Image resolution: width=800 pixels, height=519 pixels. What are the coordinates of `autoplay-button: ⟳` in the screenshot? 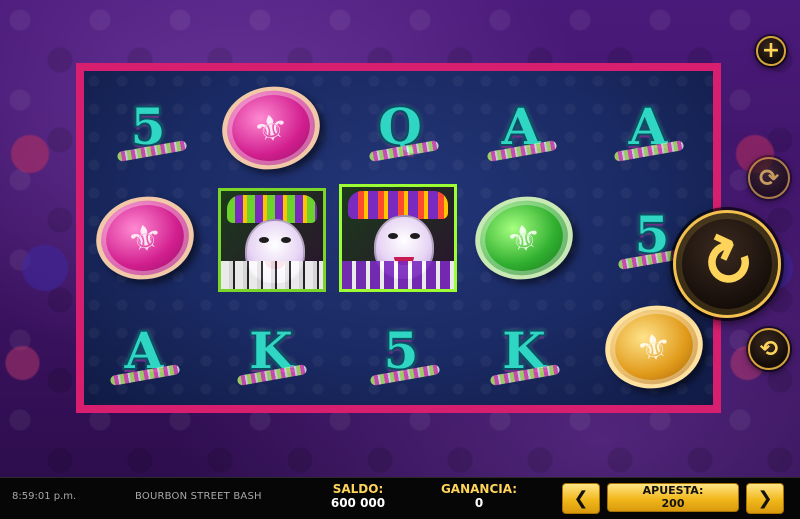 It's located at (769, 178).